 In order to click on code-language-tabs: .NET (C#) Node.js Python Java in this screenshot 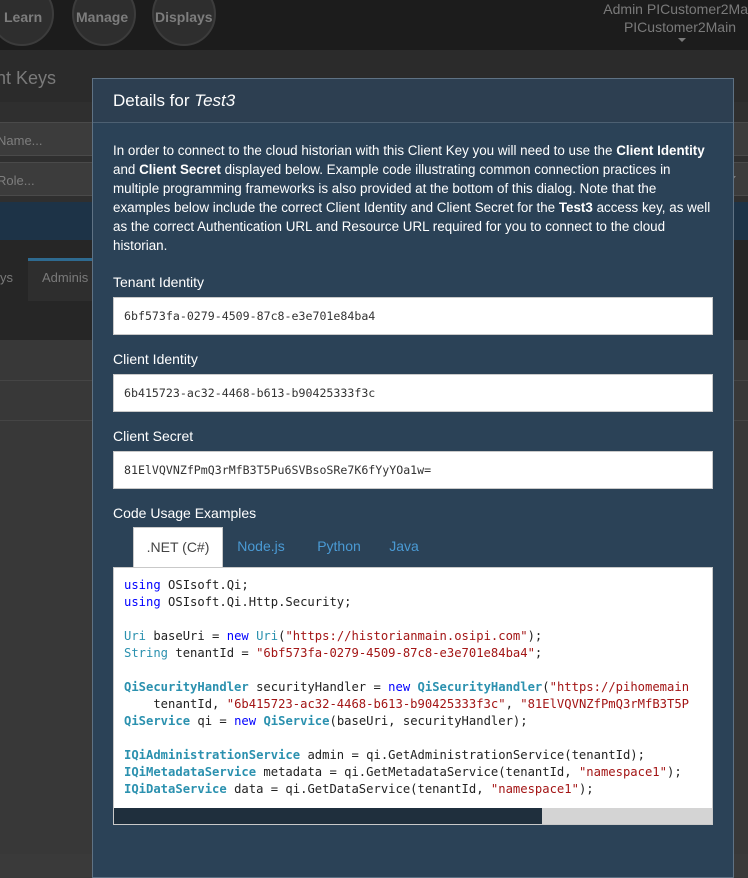, I will do `click(413, 547)`.